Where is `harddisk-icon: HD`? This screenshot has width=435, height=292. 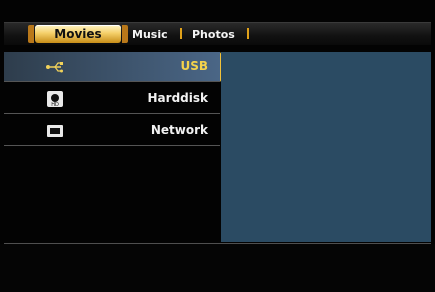 harddisk-icon: HD is located at coordinates (55, 99).